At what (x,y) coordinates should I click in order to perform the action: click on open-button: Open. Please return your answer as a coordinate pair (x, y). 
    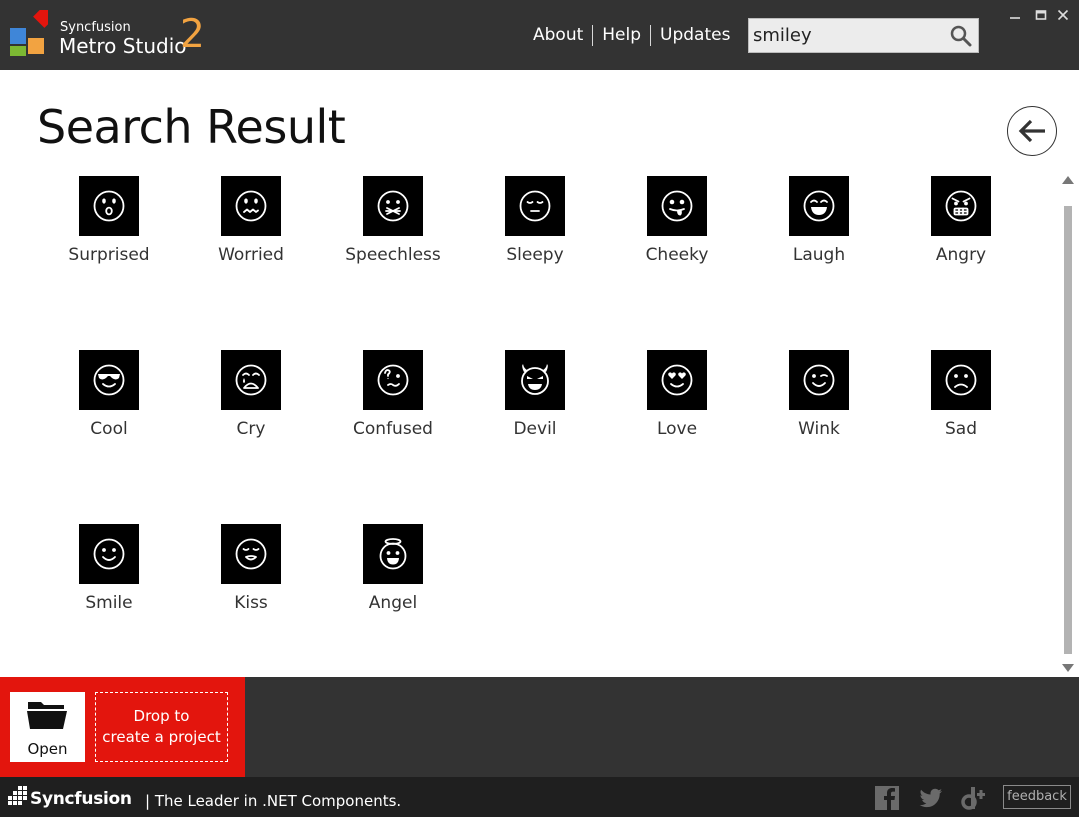
    Looking at the image, I should click on (47, 727).